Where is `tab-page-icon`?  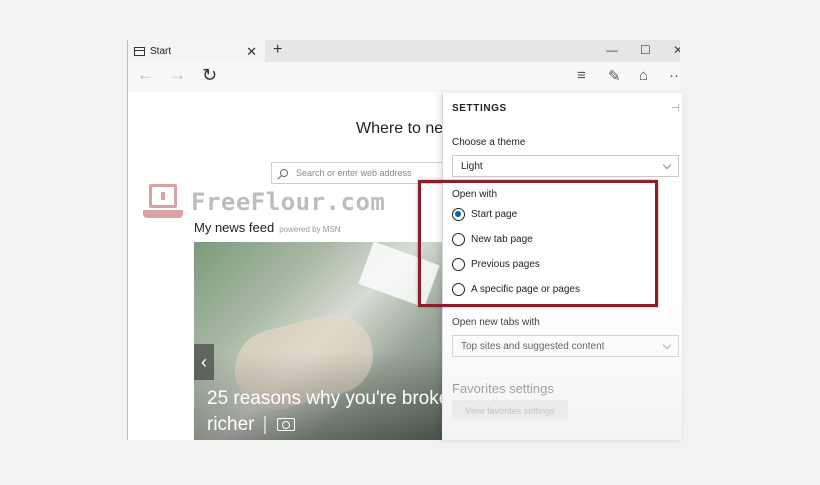 tab-page-icon is located at coordinates (139, 51).